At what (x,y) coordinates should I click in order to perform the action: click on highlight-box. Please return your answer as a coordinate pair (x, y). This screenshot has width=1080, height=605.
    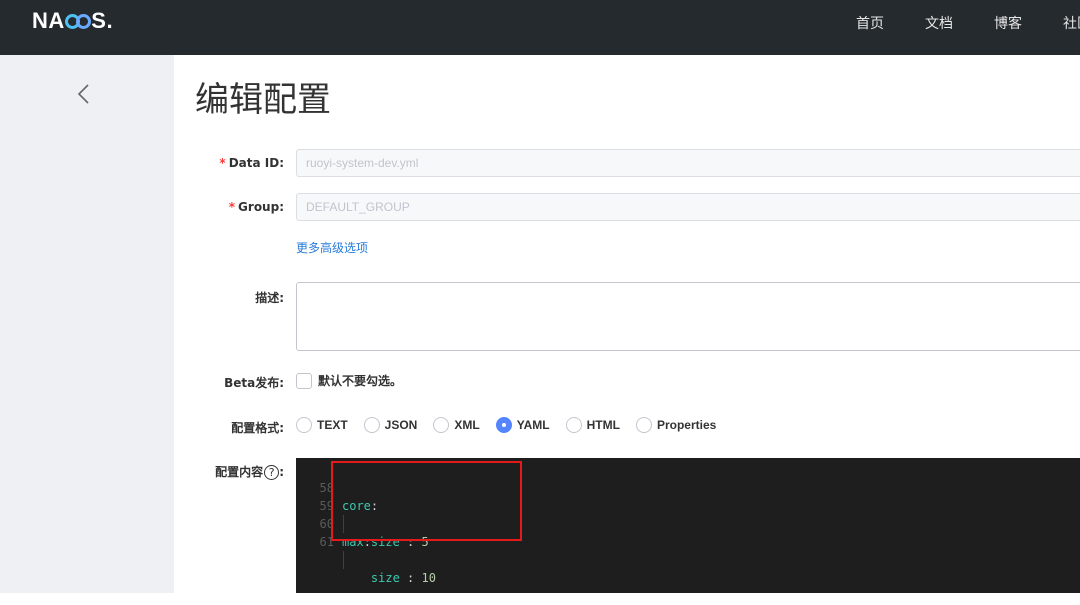
    Looking at the image, I should click on (426, 501).